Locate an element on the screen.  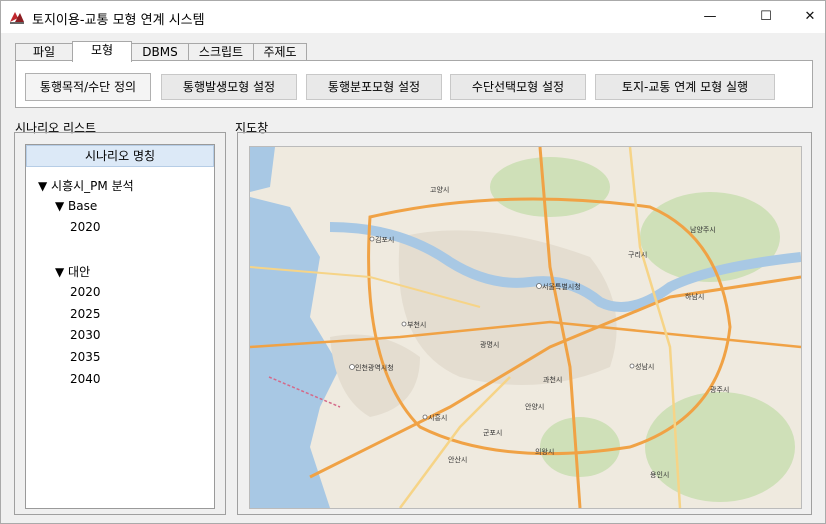
minimize-button: — is located at coordinates (710, 17).